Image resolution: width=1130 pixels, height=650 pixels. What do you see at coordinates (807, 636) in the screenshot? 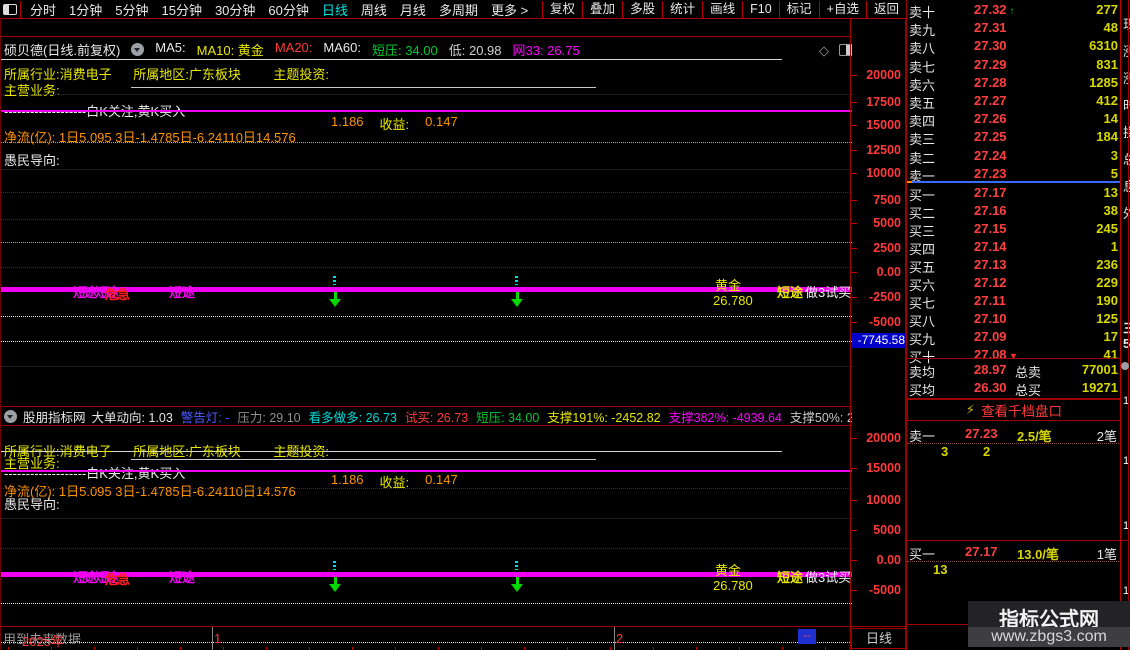
I see `timeline-scroll-box: --` at bounding box center [807, 636].